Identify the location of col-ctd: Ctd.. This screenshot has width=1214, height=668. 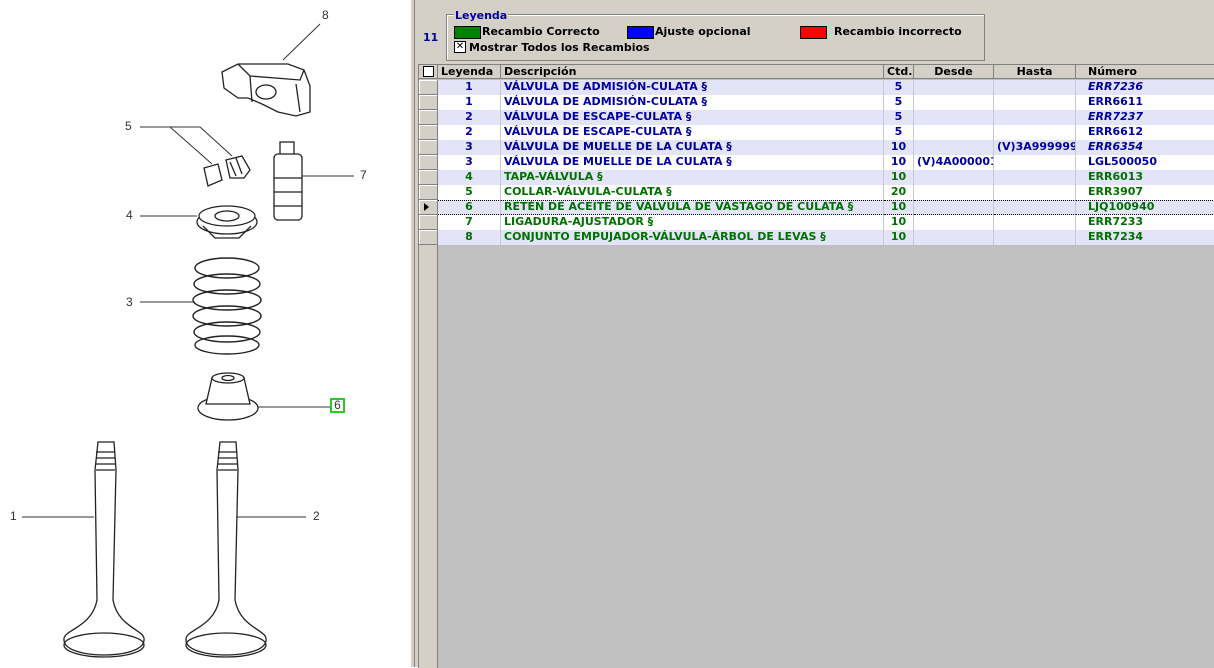
(899, 72).